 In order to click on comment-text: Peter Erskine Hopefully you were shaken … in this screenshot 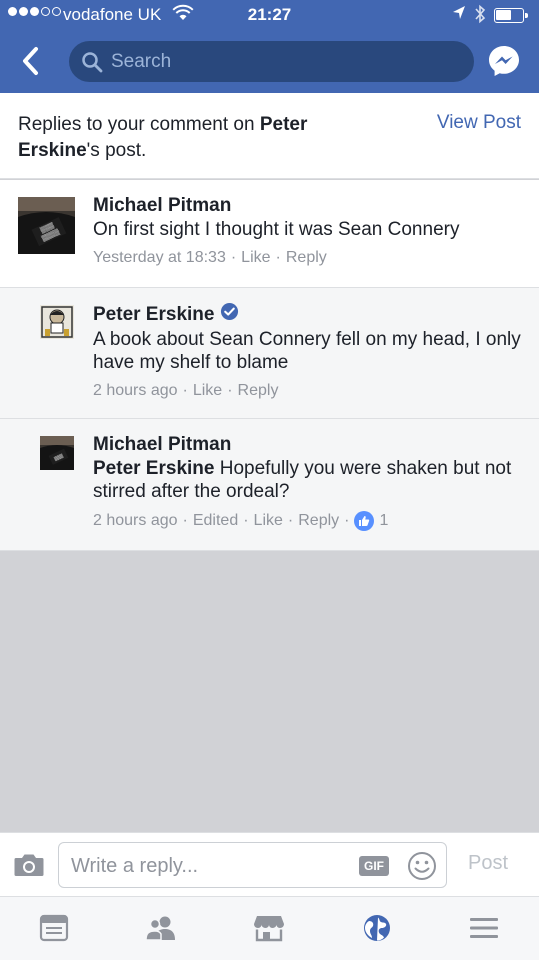, I will do `click(302, 480)`.